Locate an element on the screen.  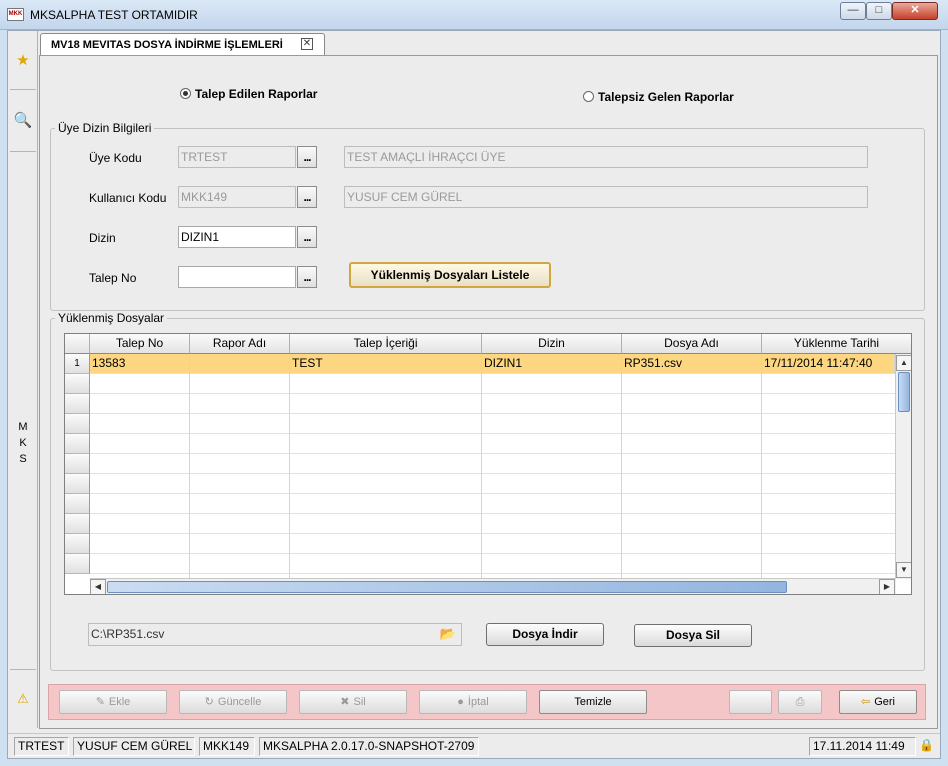
print-button: ⎙ is located at coordinates (800, 702).